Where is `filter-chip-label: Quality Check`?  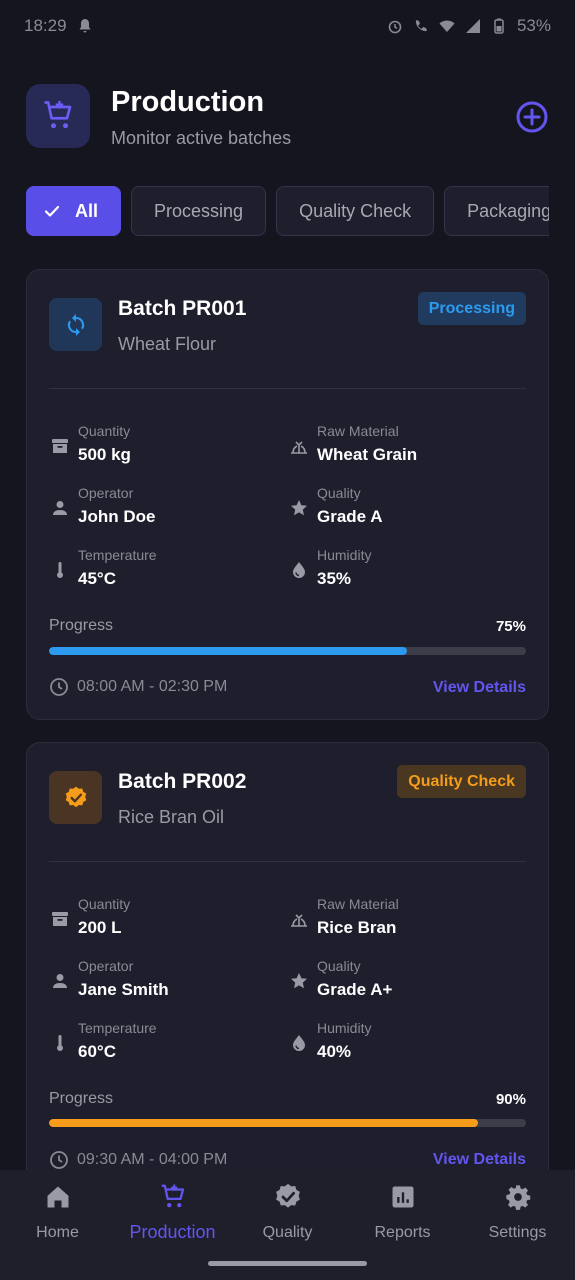
filter-chip-label: Quality Check is located at coordinates (355, 210).